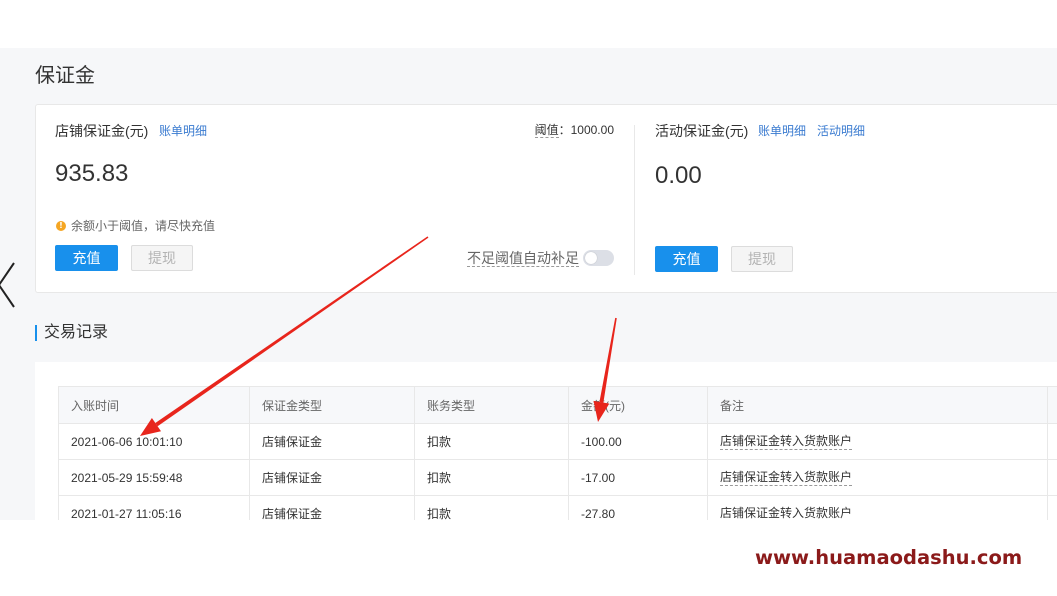 This screenshot has height=596, width=1057. Describe the element at coordinates (92, 173) in the screenshot. I see `store-deposit-balance: 935.83` at that location.